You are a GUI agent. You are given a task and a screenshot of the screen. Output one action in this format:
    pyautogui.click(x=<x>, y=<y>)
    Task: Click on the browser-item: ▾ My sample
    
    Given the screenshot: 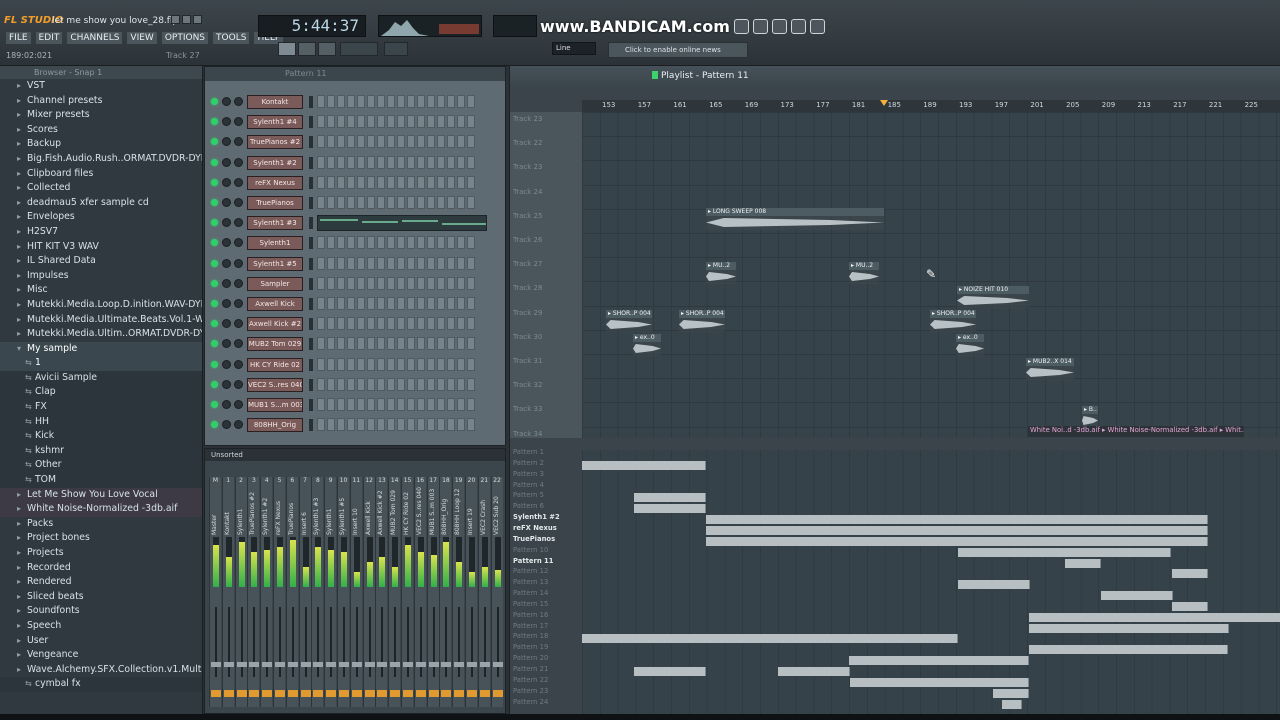 What is the action you would take?
    pyautogui.click(x=101, y=349)
    